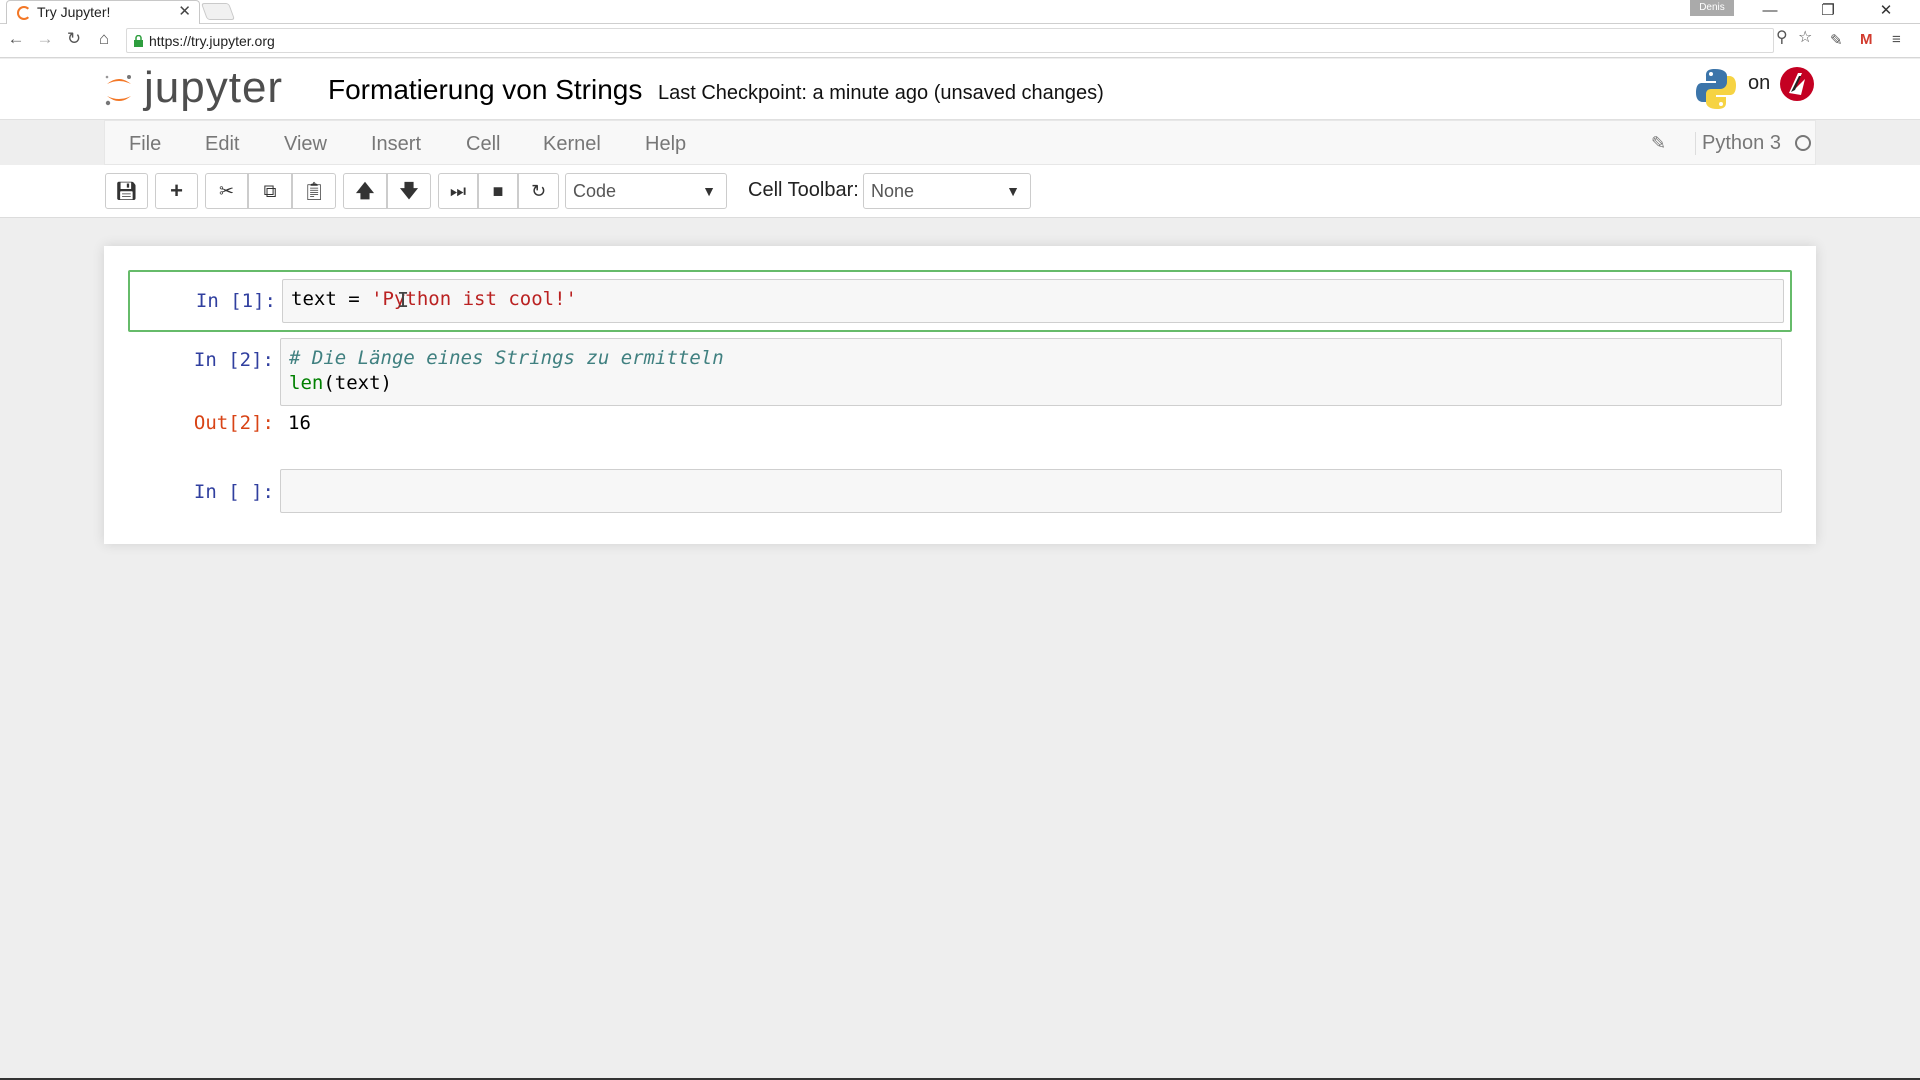 Image resolution: width=1920 pixels, height=1080 pixels. I want to click on menu-view: View, so click(305, 144).